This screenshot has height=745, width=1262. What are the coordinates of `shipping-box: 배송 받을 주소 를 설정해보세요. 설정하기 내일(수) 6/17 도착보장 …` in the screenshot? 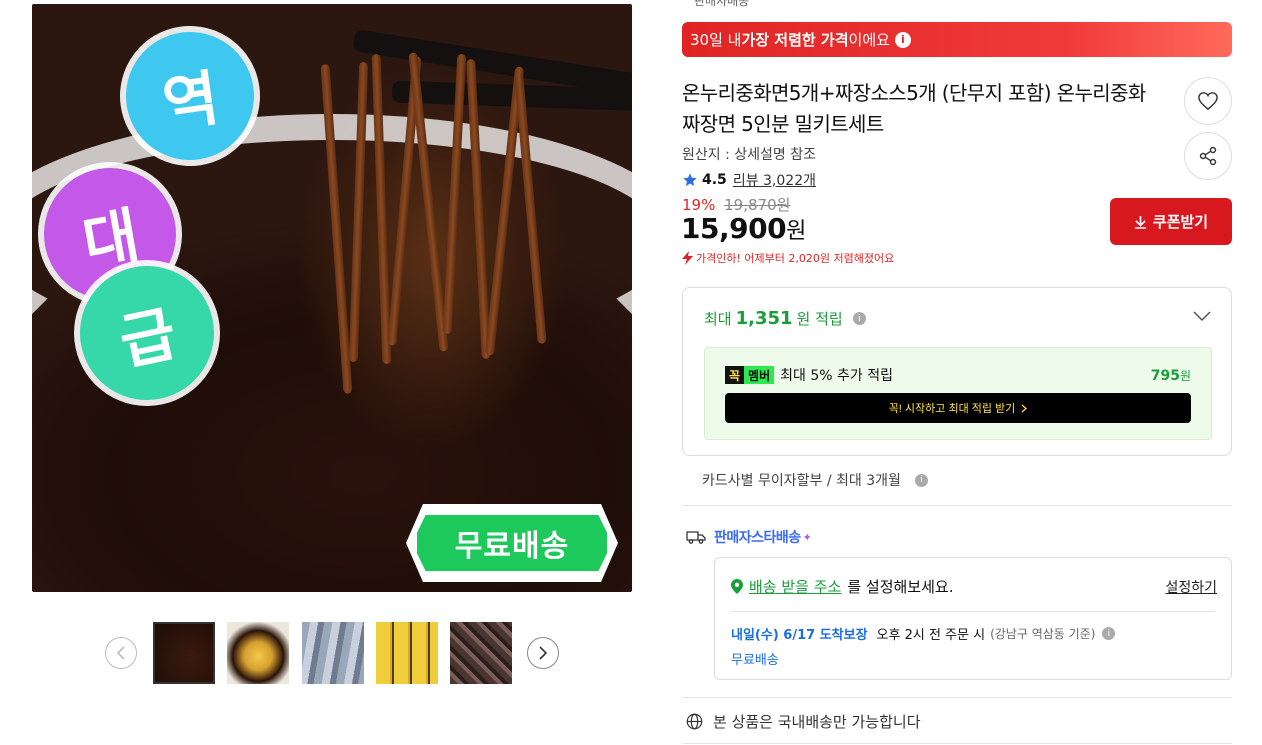 It's located at (973, 618).